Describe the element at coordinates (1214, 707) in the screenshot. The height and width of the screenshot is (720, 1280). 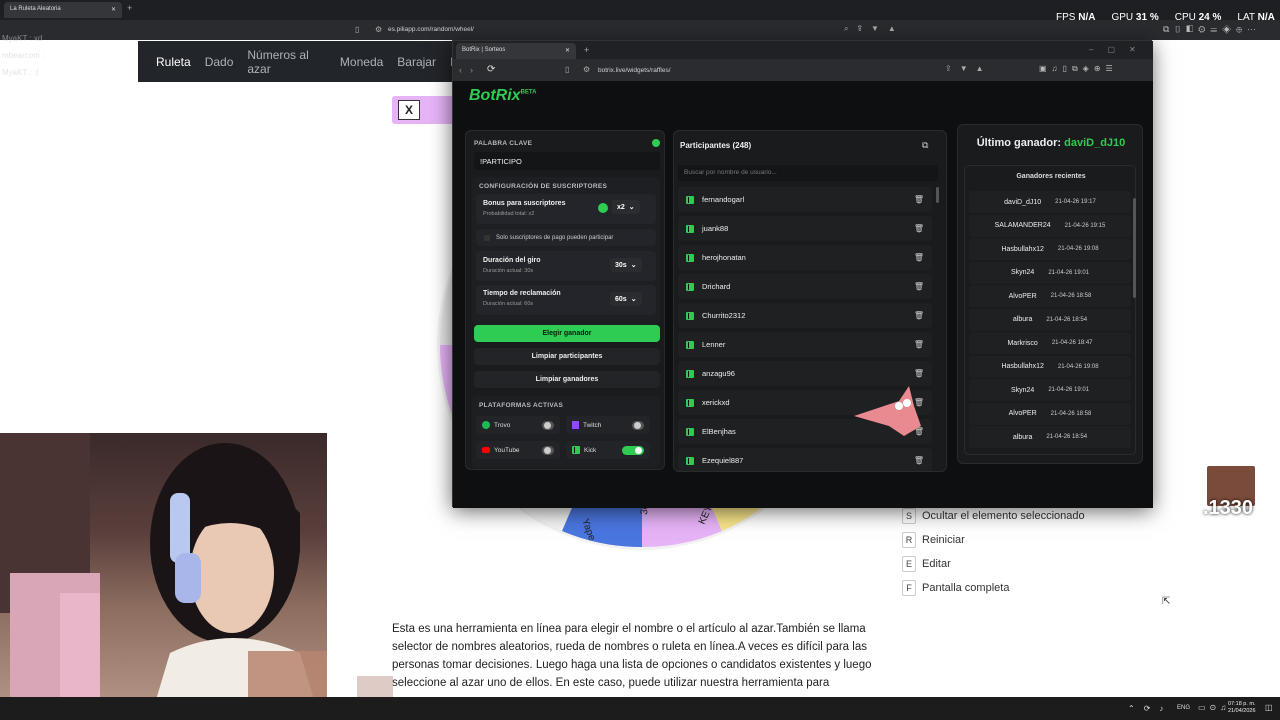
I see `tray-system-icons: ▭⊙♫` at that location.